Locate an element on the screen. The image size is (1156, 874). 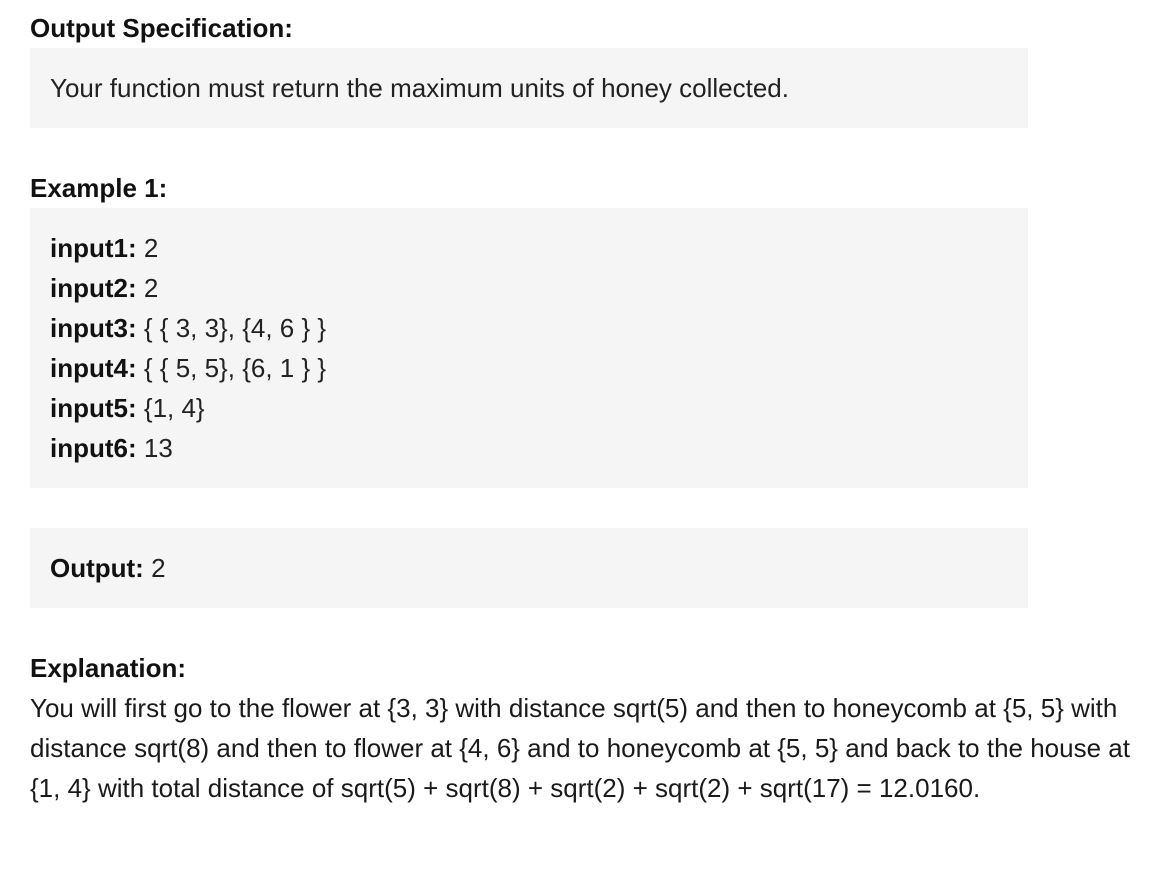
input6-line: input6: 13 is located at coordinates (529, 448).